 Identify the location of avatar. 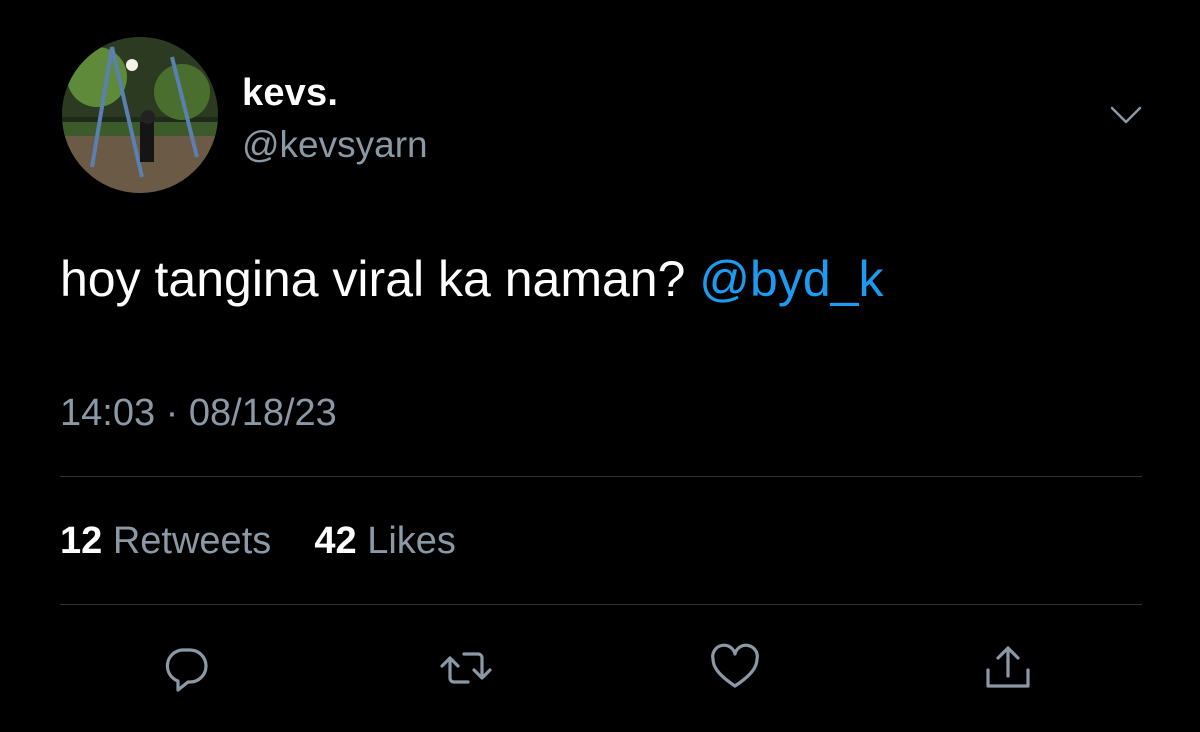
(140, 115).